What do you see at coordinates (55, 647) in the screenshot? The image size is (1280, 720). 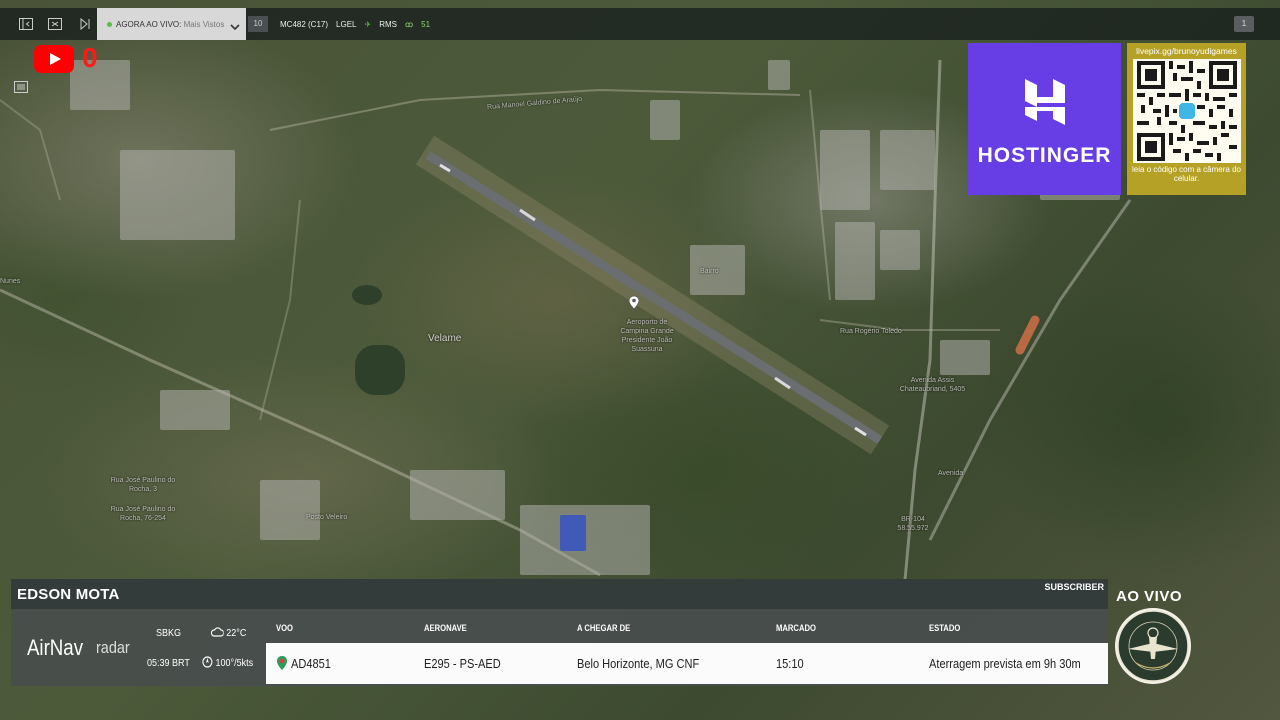 I see `airnav-word: AirNav` at bounding box center [55, 647].